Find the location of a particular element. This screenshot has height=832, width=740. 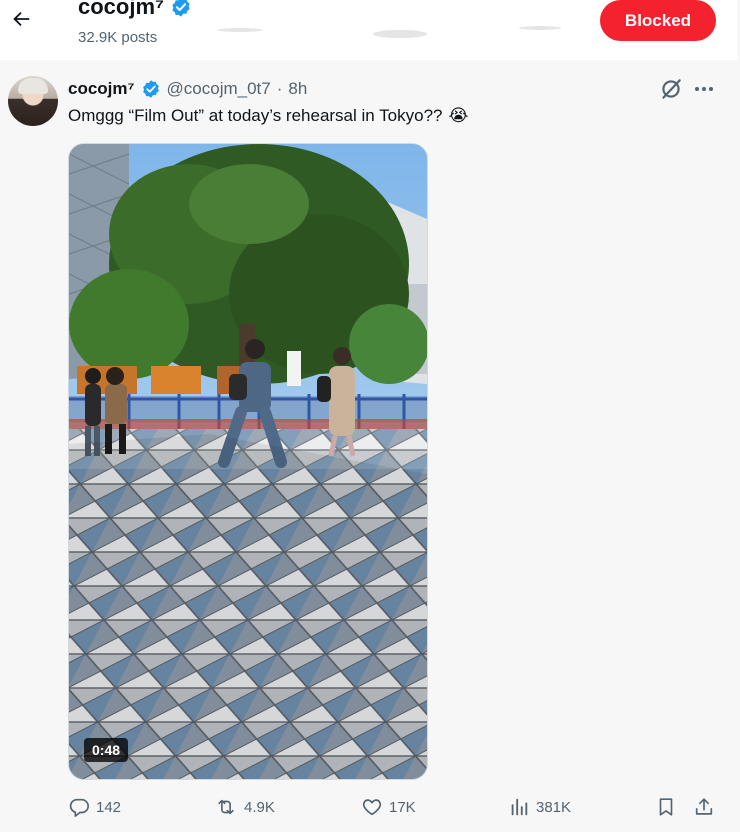

author-handle: @cocojm_0t7 is located at coordinates (219, 89).